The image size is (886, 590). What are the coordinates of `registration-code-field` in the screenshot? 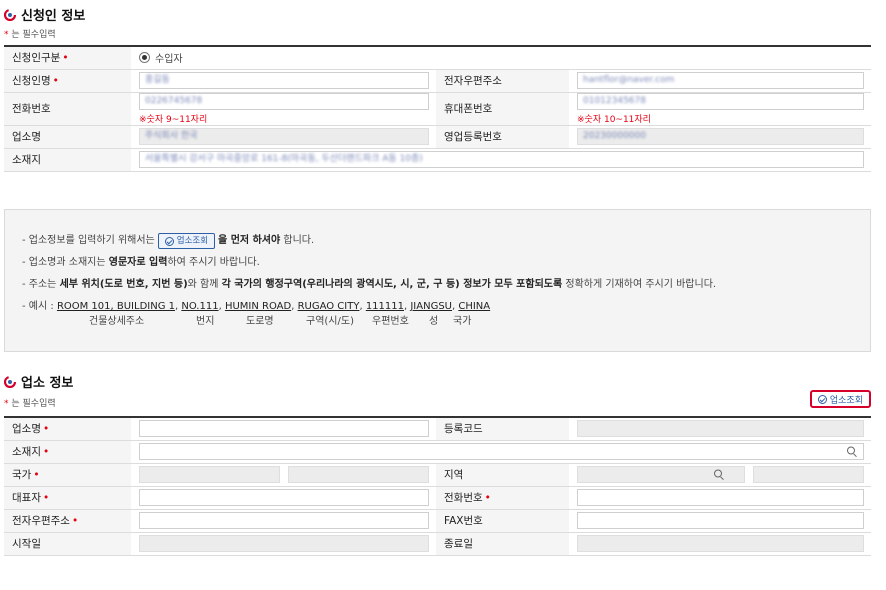 It's located at (720, 429).